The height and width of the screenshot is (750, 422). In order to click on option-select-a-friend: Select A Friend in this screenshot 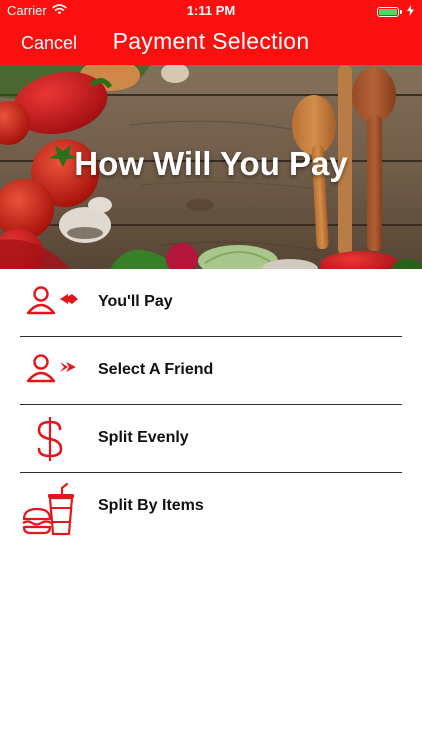, I will do `click(211, 371)`.